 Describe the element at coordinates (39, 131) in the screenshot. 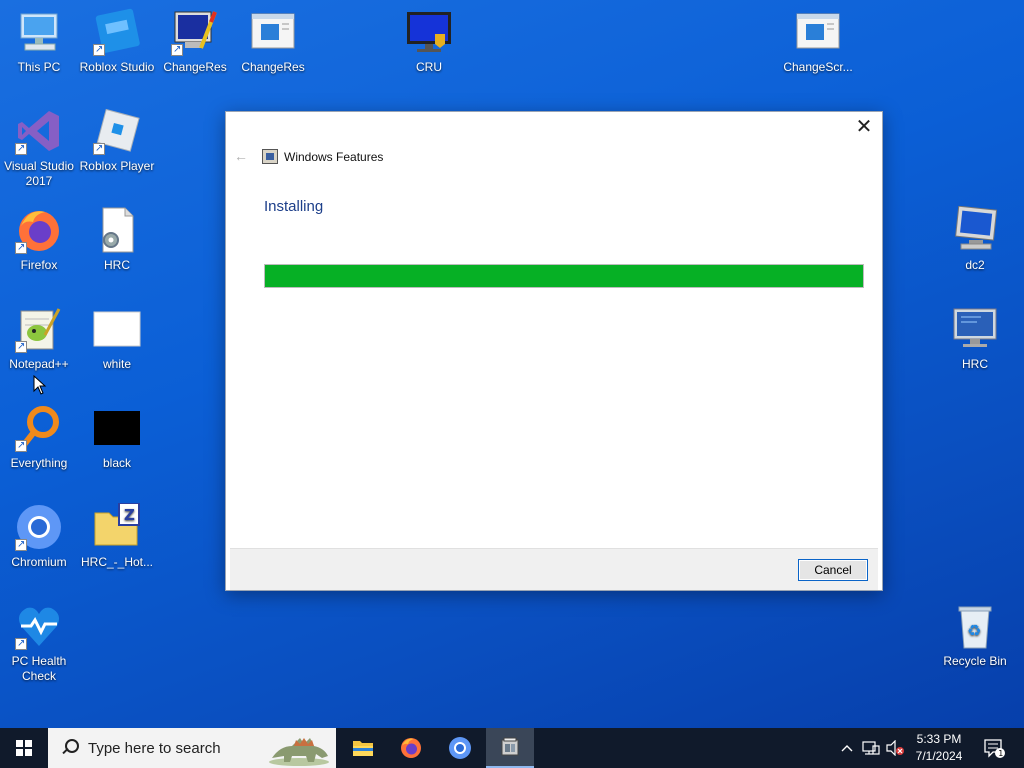

I see `visual-studio-icon` at that location.